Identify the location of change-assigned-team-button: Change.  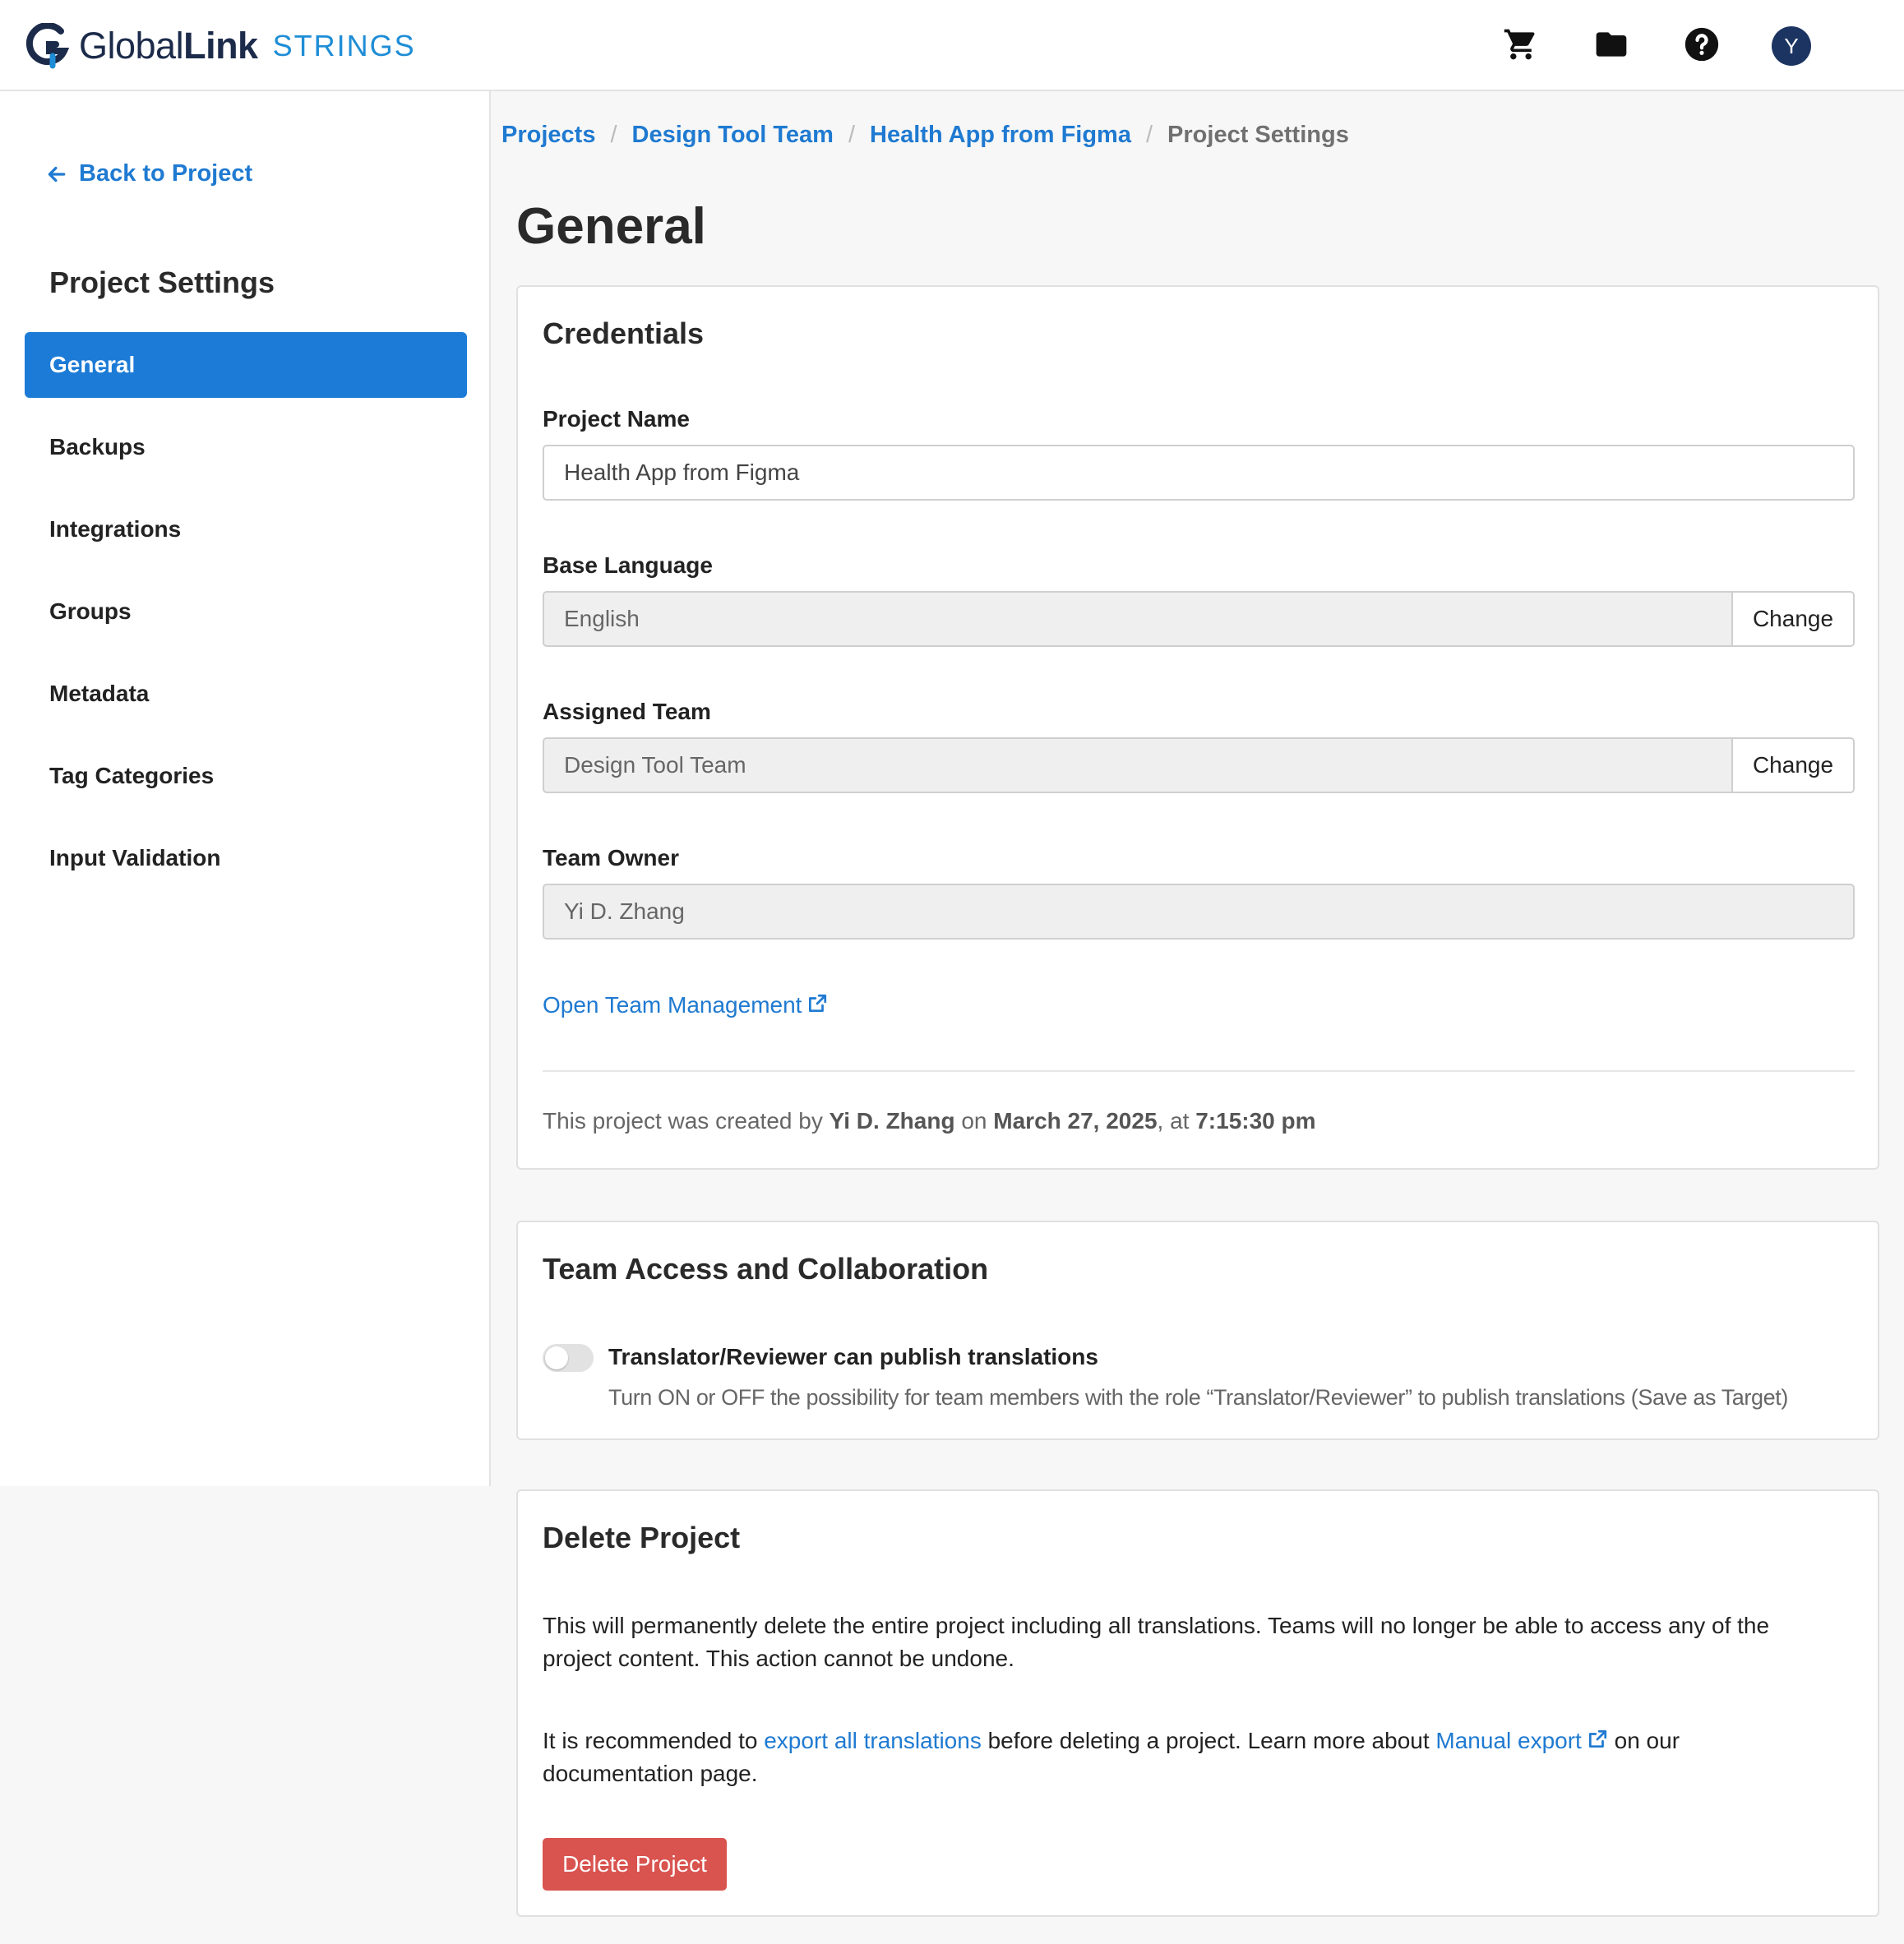
(1794, 765).